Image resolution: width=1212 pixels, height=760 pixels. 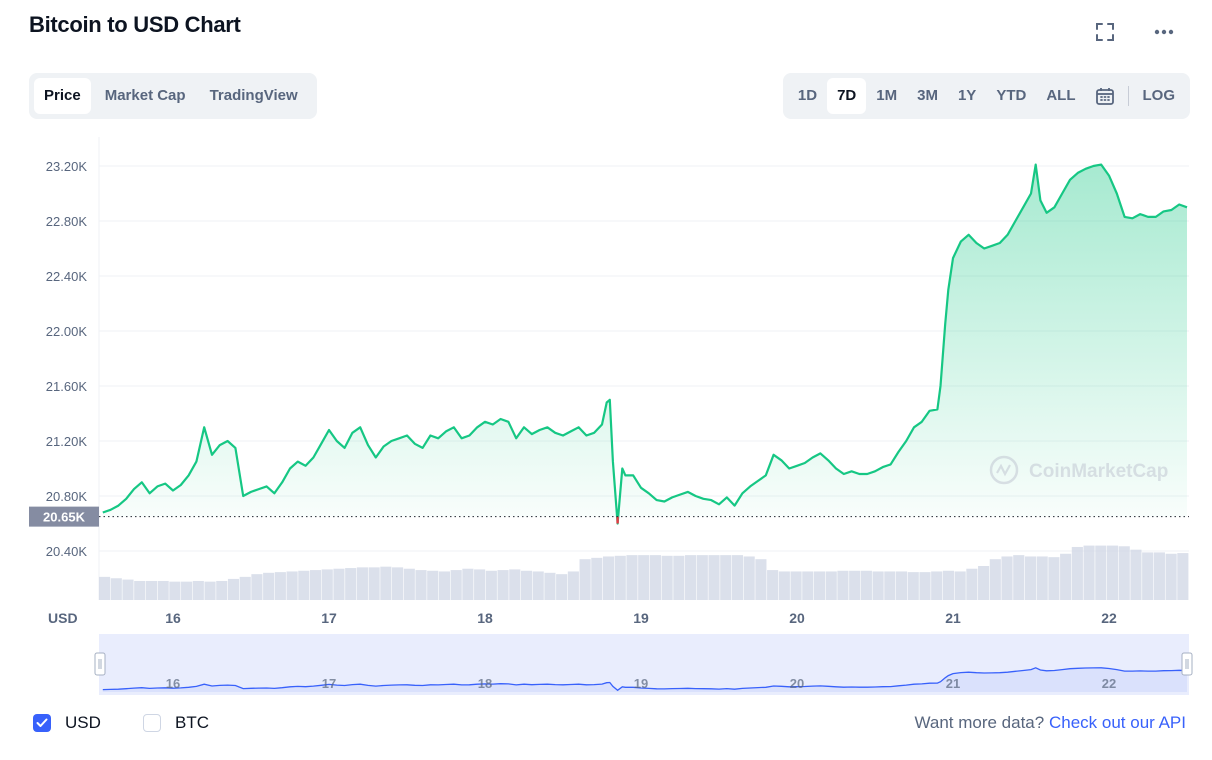 What do you see at coordinates (953, 618) in the screenshot?
I see `x-tick-label: 21` at bounding box center [953, 618].